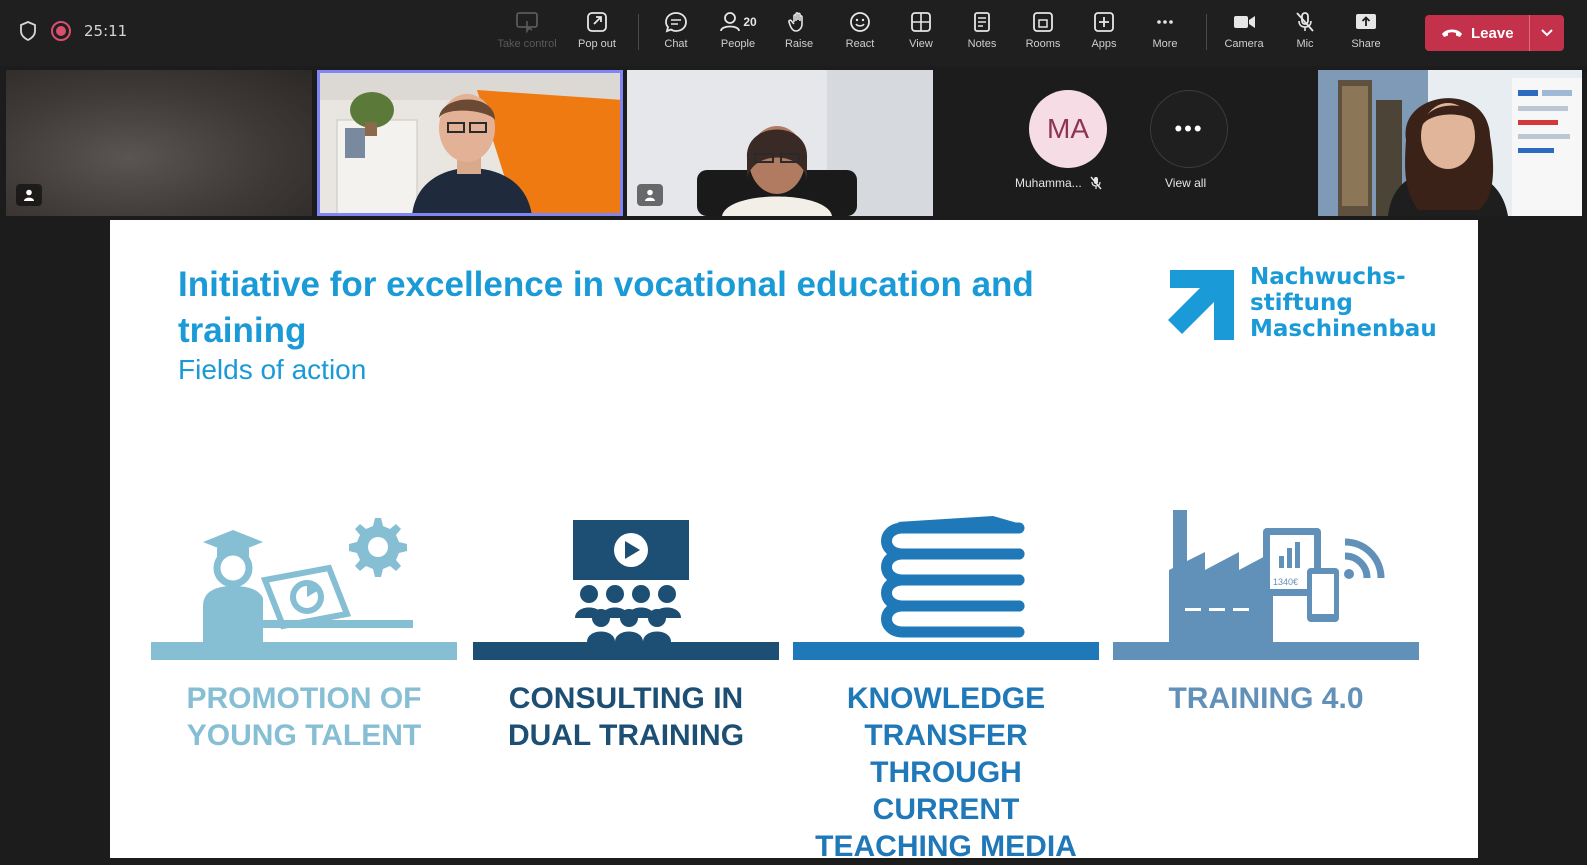 This screenshot has width=1587, height=865. Describe the element at coordinates (1266, 675) in the screenshot. I see `field-training-4-0: 1340€ TRAINING 4.0` at that location.